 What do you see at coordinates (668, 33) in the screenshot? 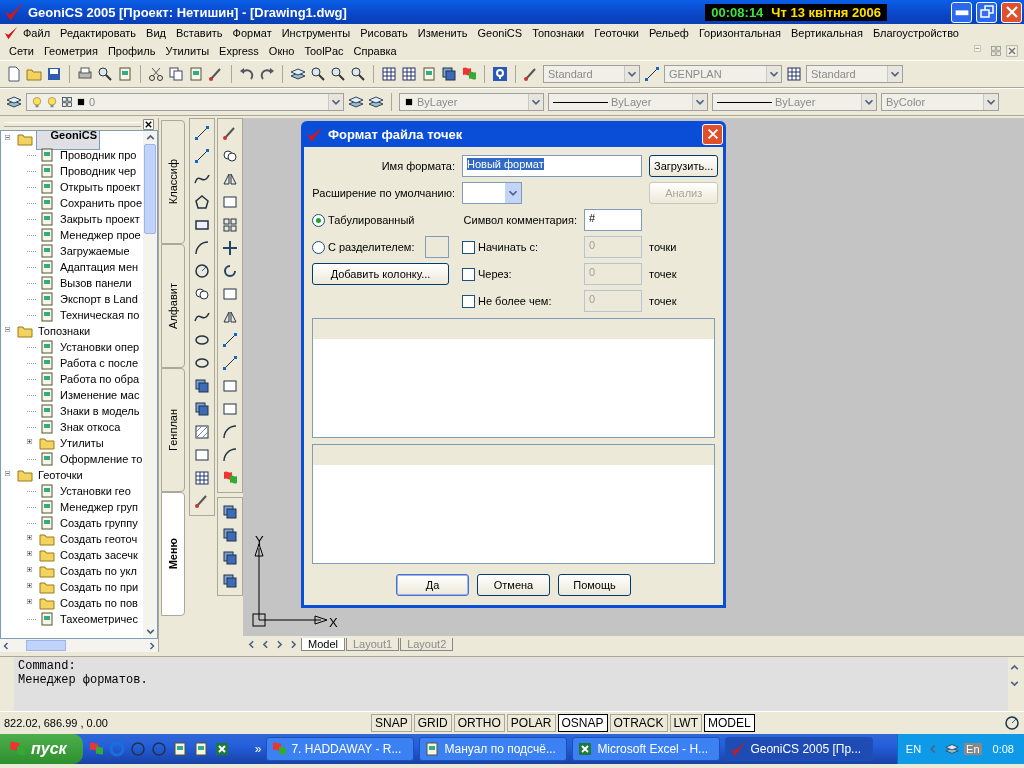
I see `menu-item: Рельеф` at bounding box center [668, 33].